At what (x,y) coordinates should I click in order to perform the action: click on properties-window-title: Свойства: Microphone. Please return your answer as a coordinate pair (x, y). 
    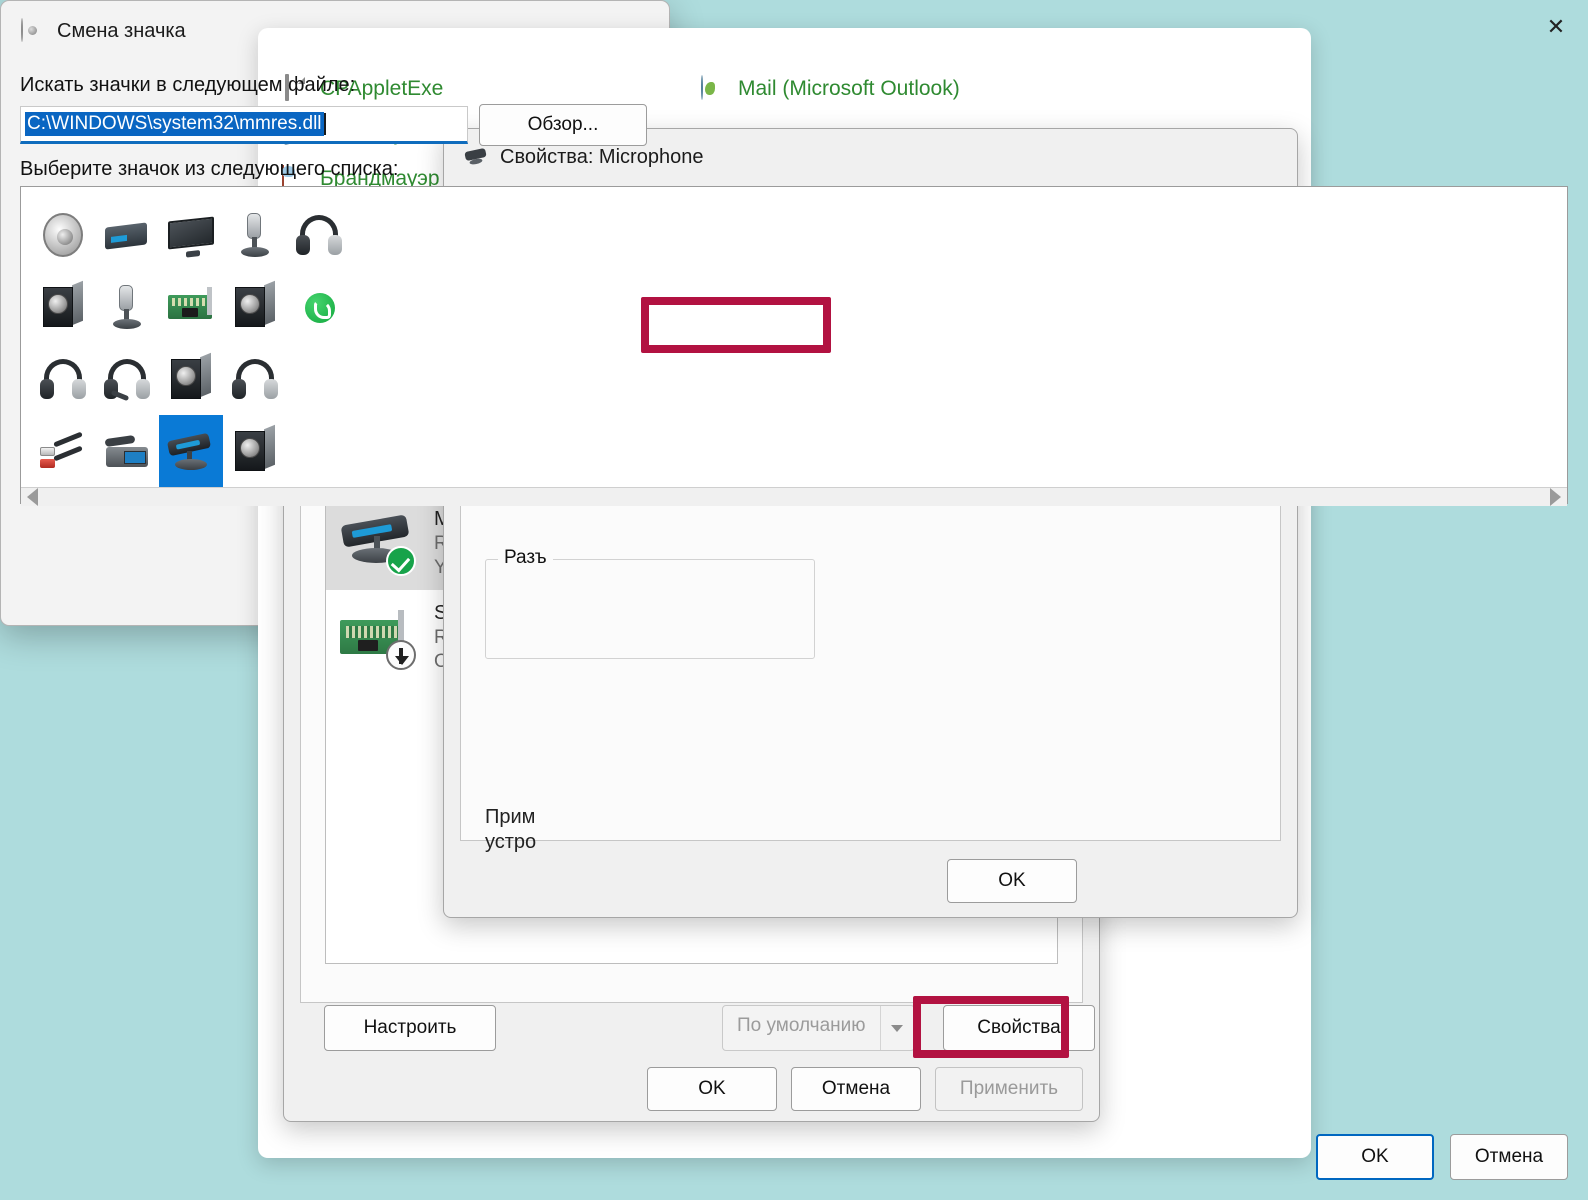
    Looking at the image, I should click on (602, 156).